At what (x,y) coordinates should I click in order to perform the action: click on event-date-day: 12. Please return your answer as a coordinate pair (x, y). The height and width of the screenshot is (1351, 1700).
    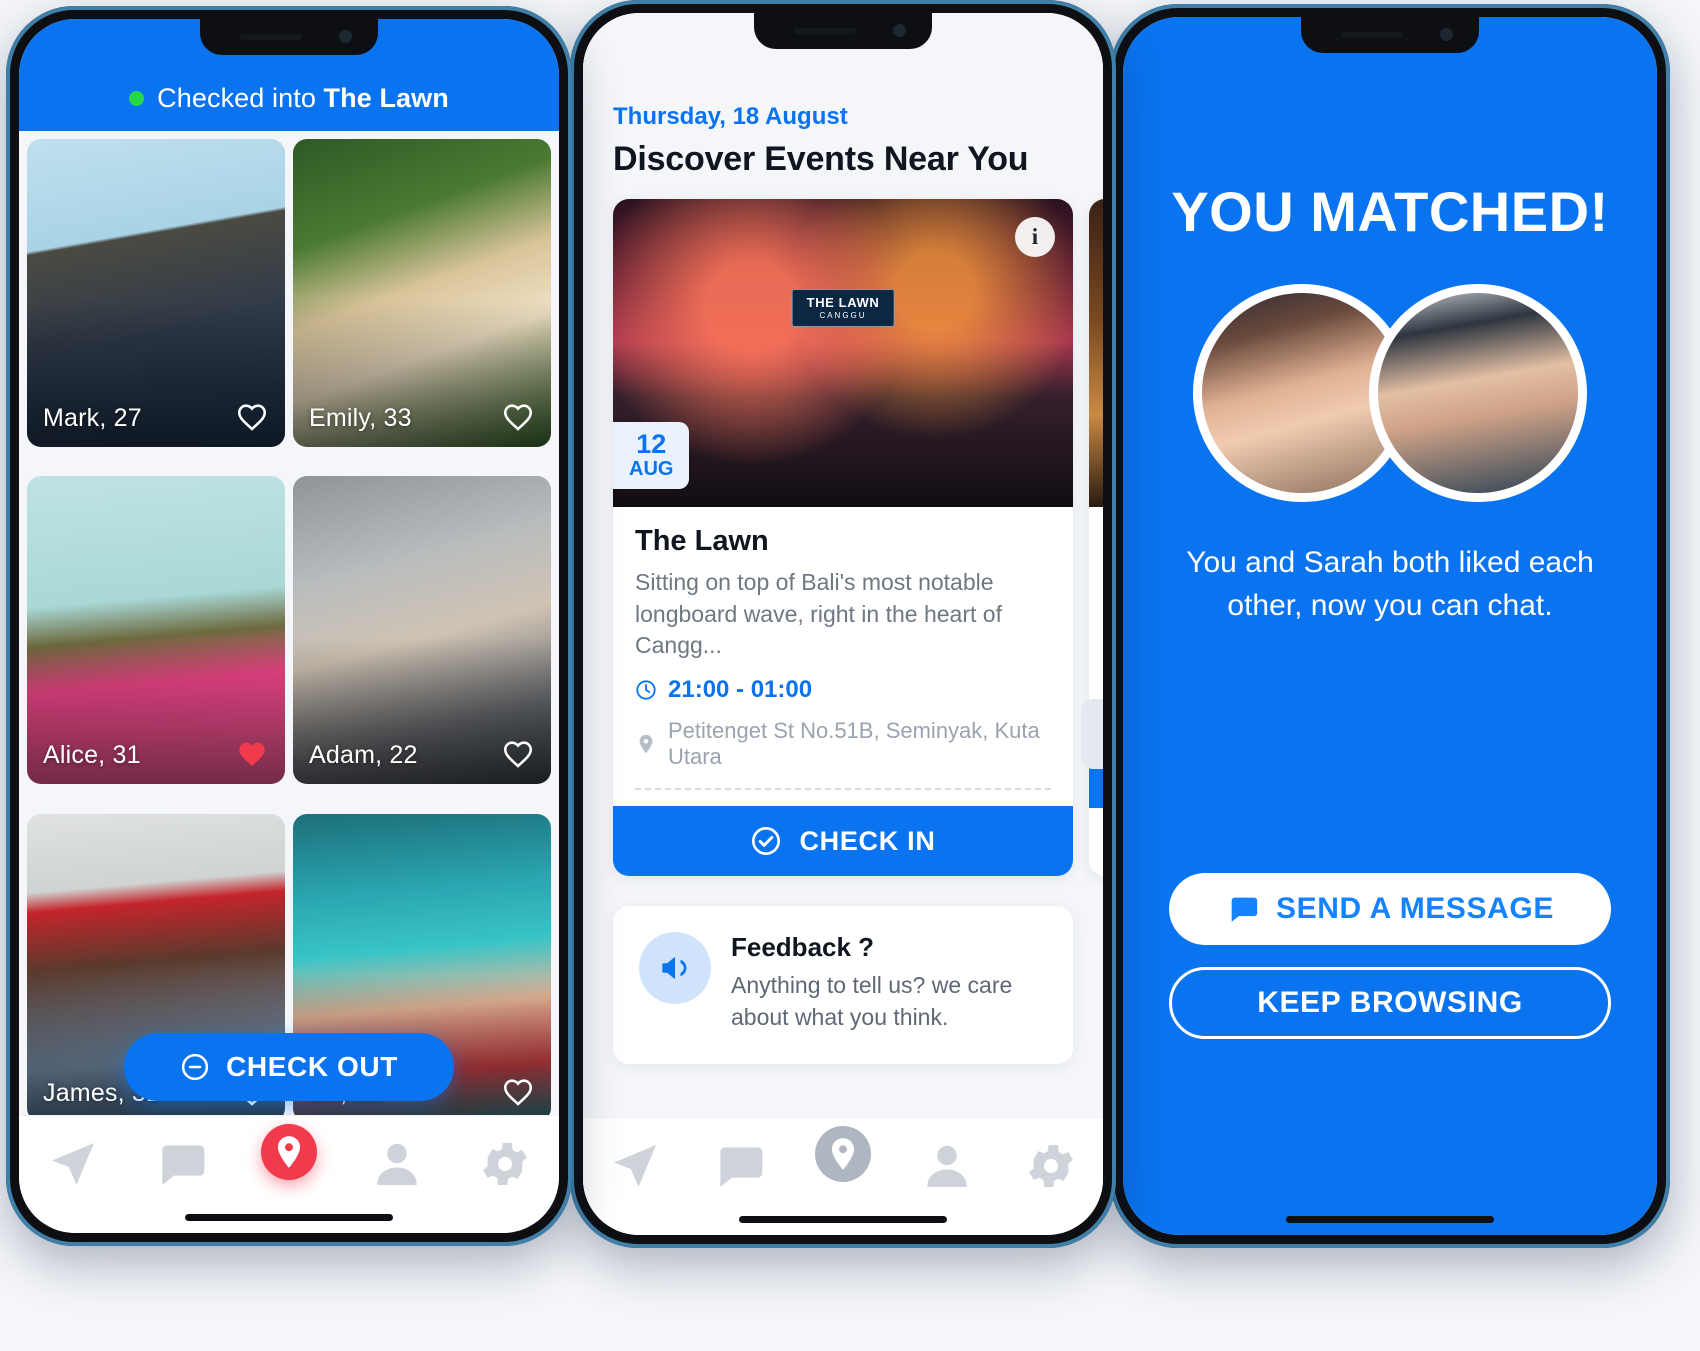
    Looking at the image, I should click on (651, 443).